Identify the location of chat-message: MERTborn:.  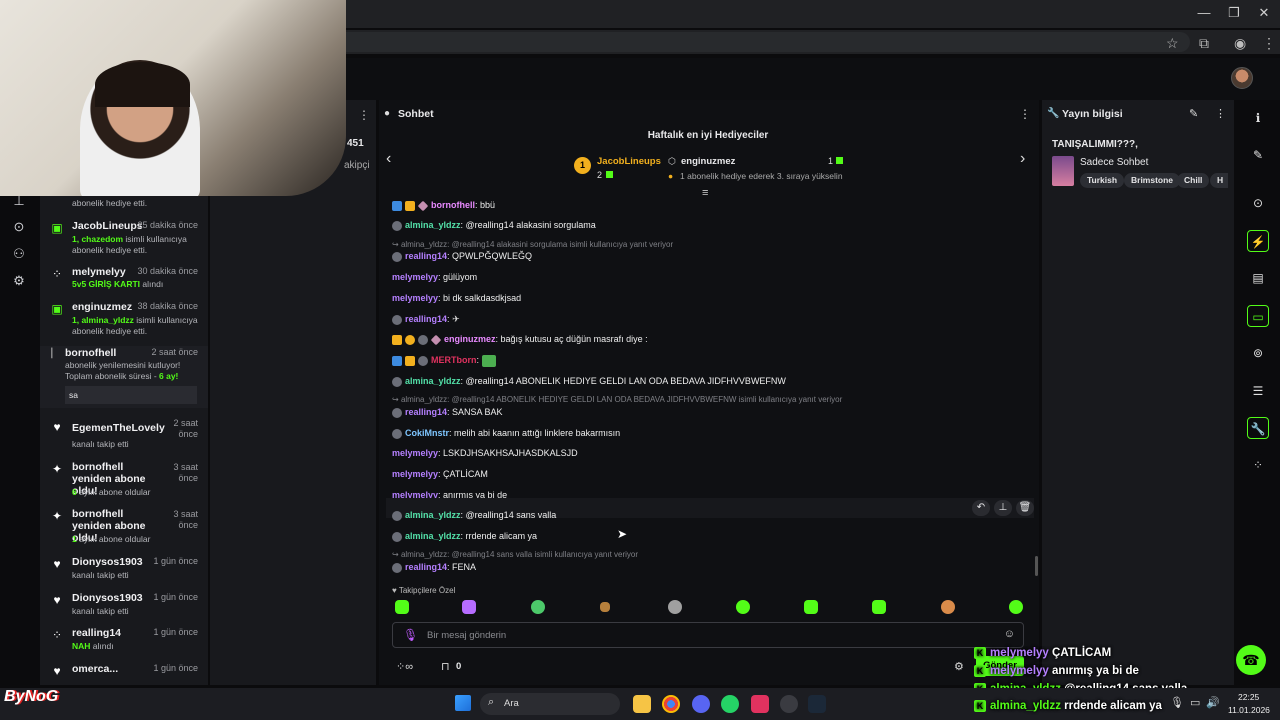
(445, 360).